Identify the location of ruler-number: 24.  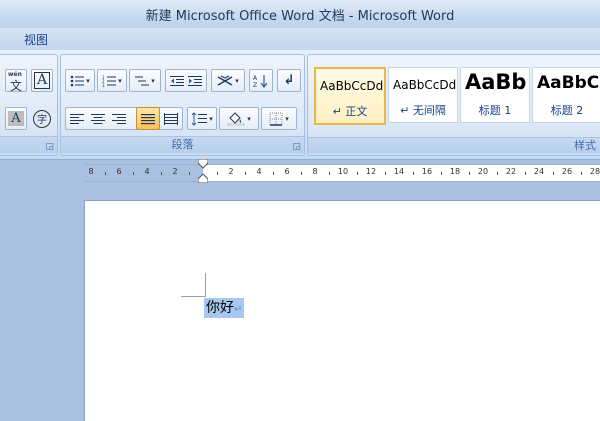
(539, 171).